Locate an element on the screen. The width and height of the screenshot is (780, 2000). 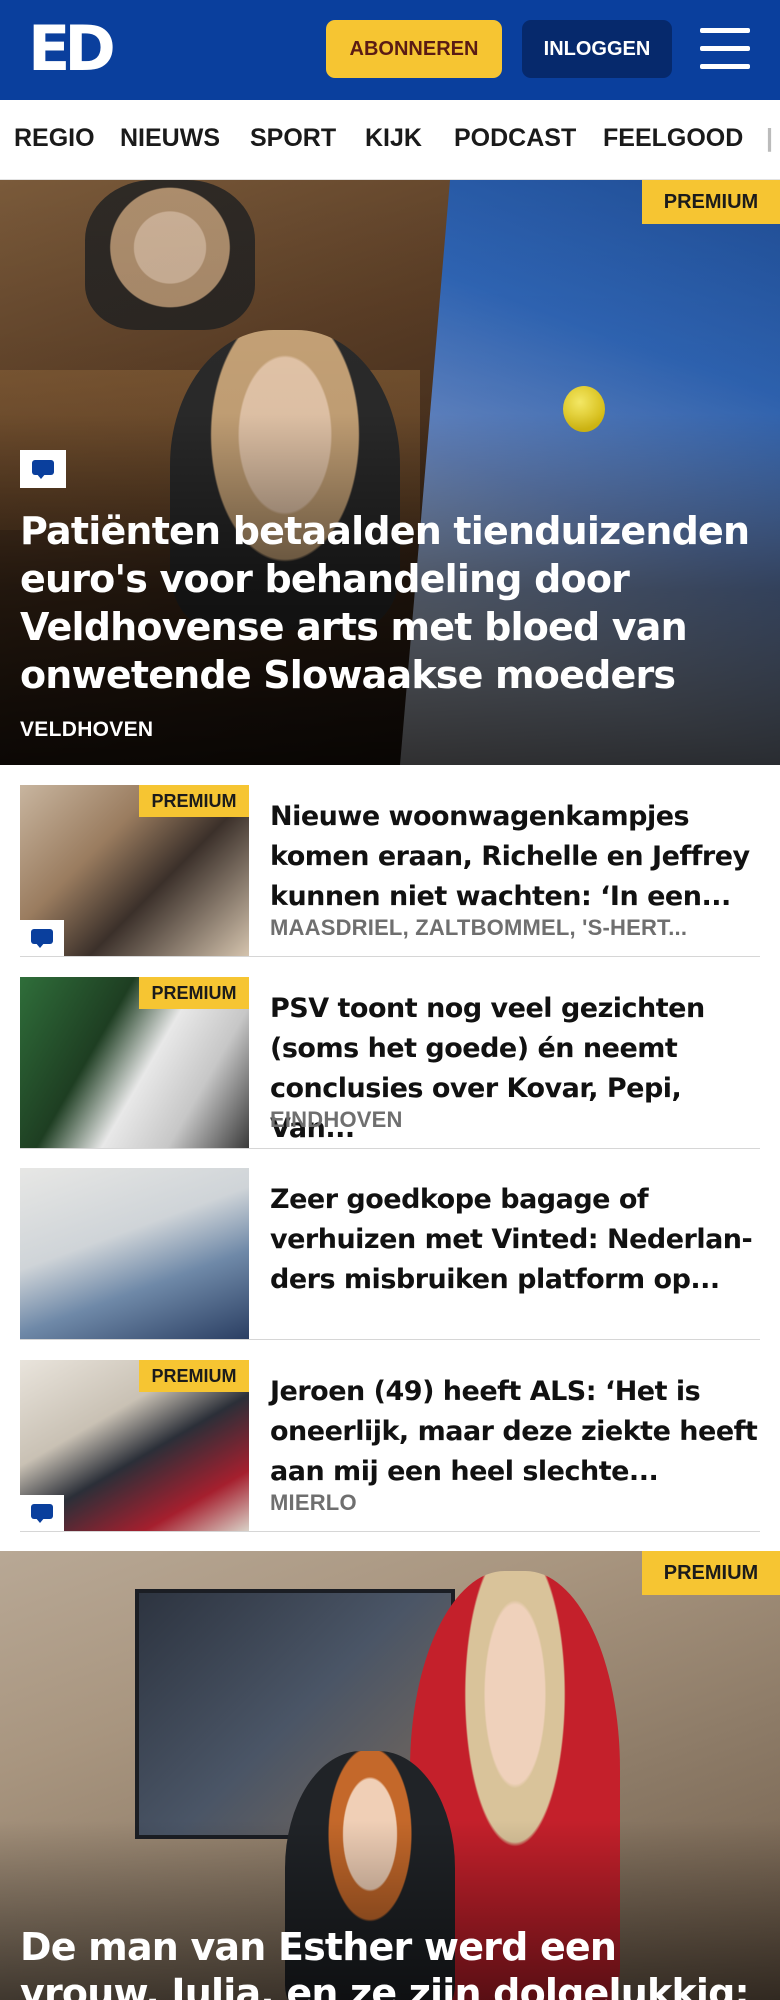
site-logo: ED is located at coordinates (72, 49).